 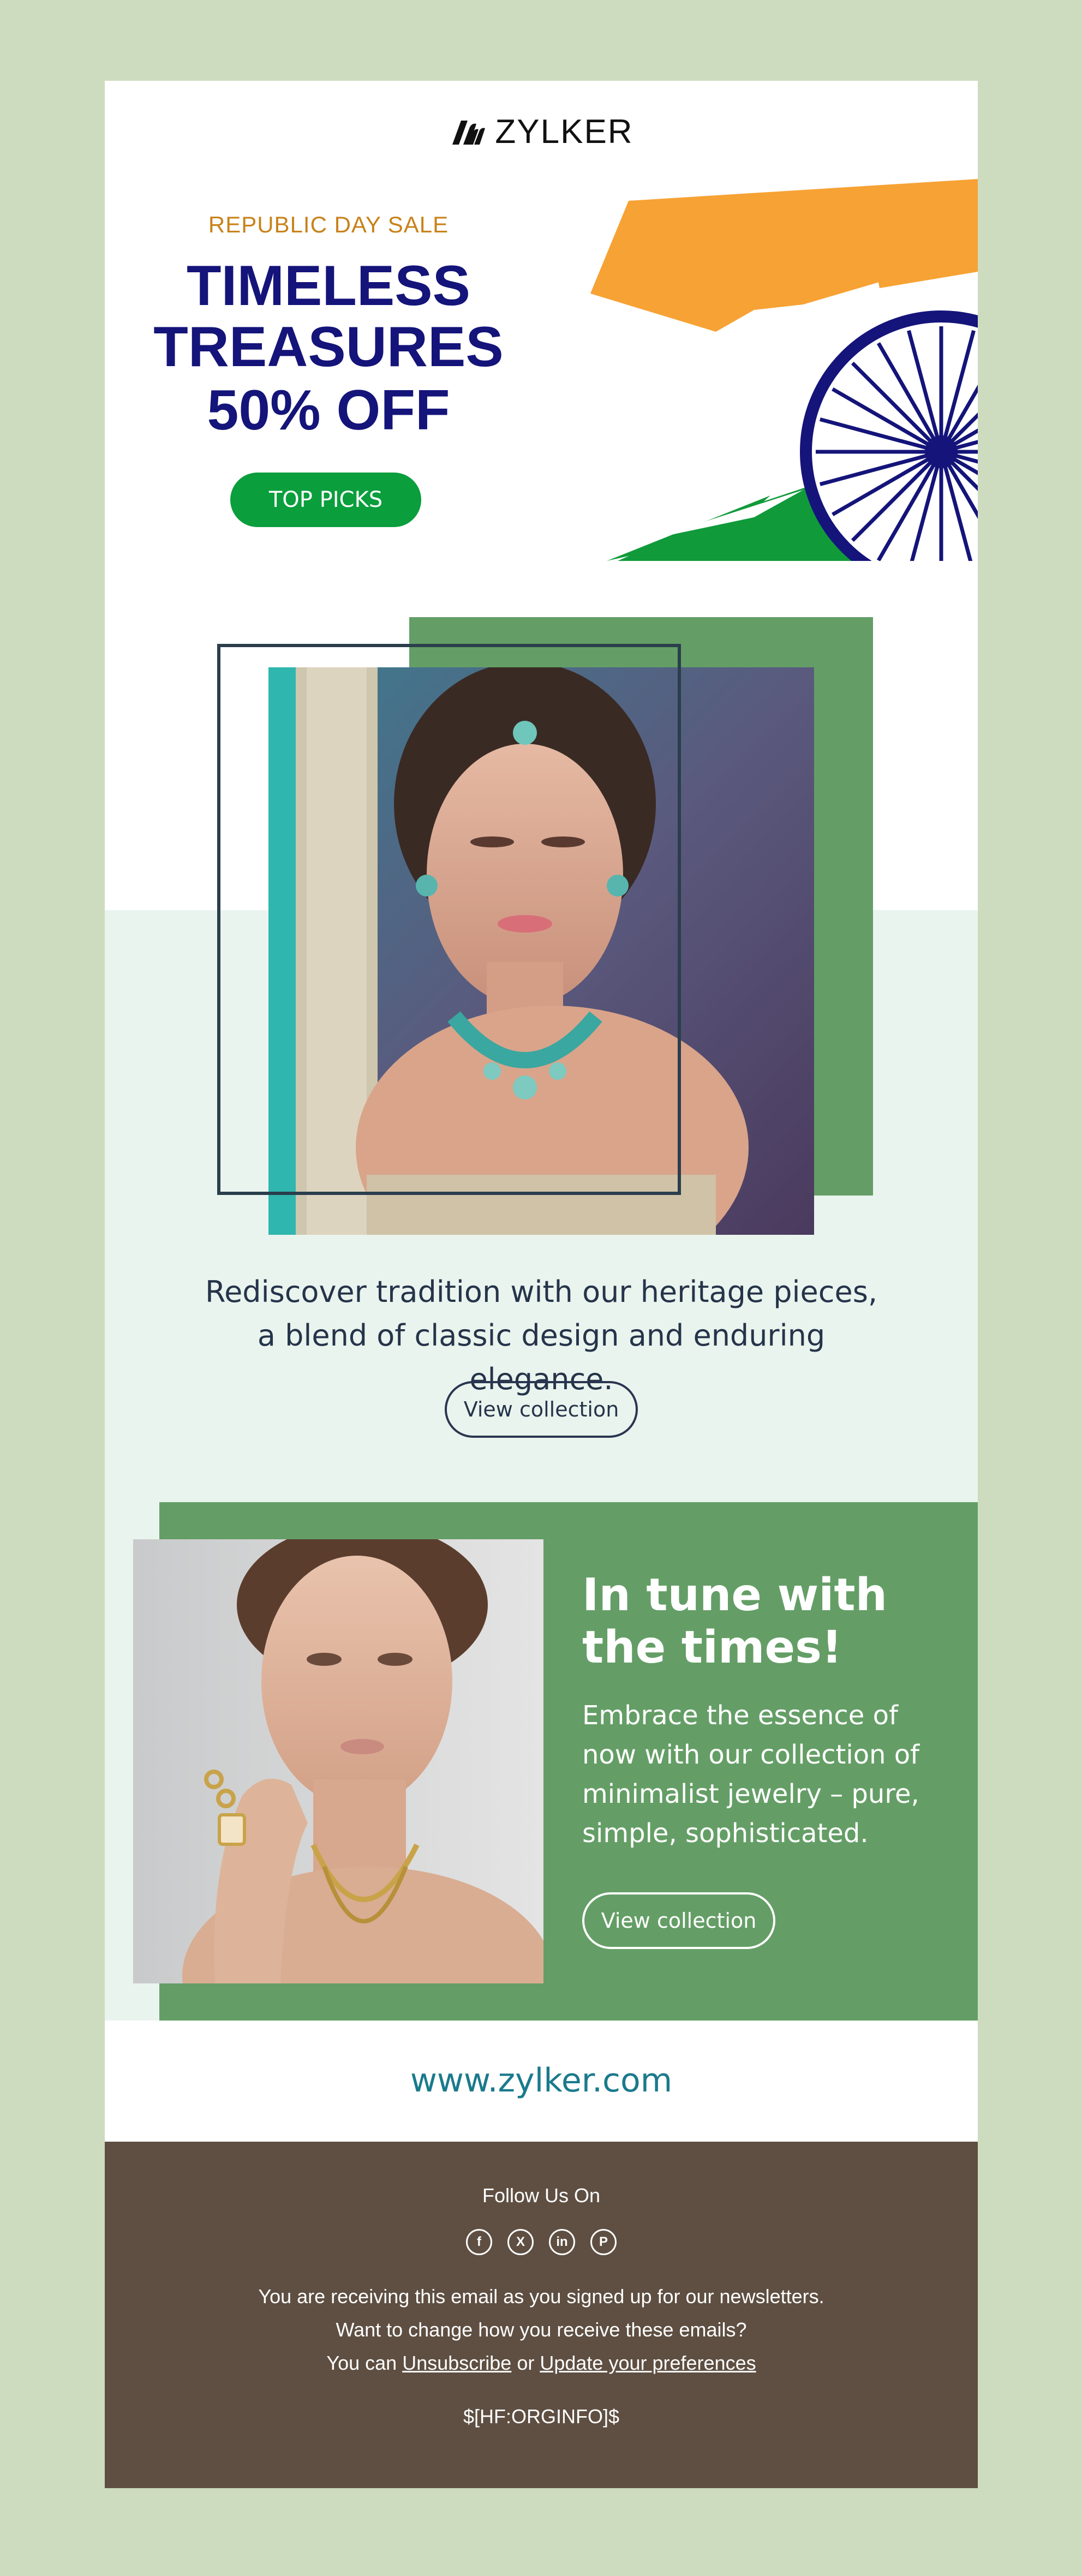 I want to click on hero-title-line2: TREASURES, so click(x=328, y=347).